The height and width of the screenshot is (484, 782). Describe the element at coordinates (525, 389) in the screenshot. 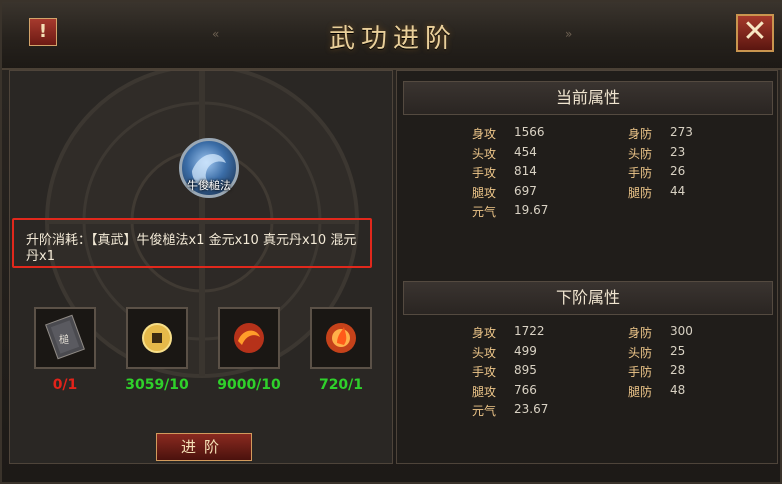

I see `stat-value: 766` at that location.